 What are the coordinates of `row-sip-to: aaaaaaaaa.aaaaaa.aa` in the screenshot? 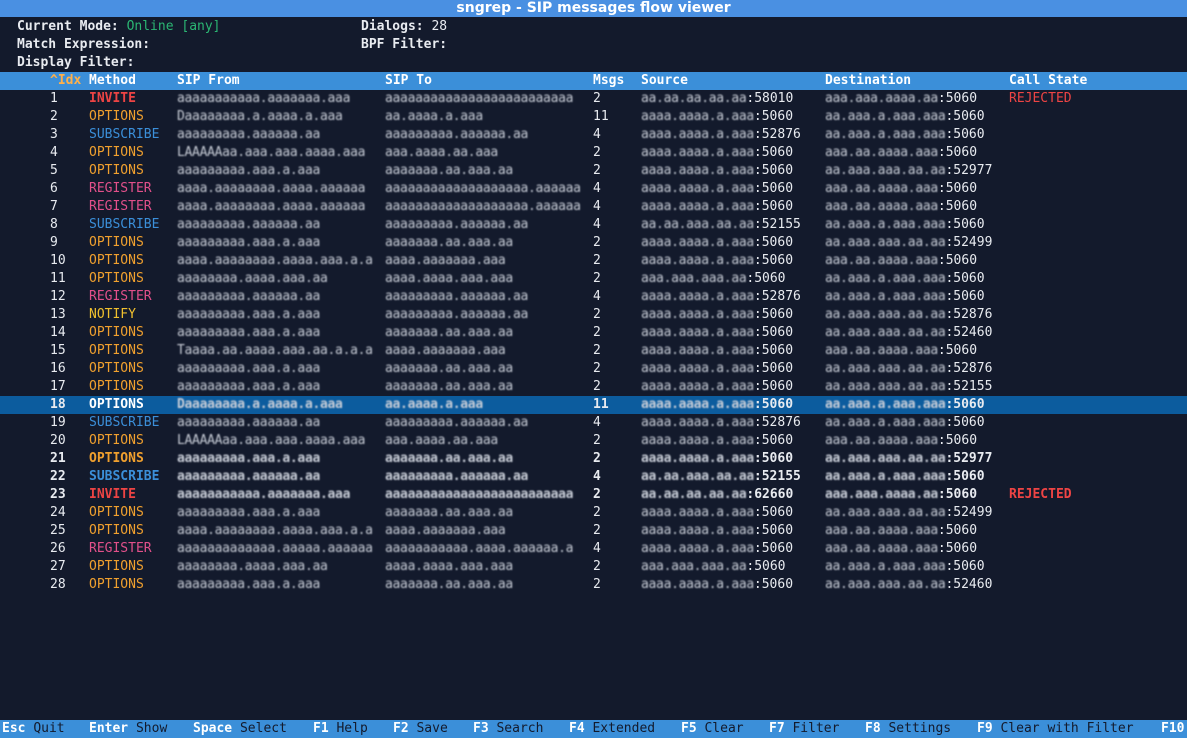 It's located at (457, 224).